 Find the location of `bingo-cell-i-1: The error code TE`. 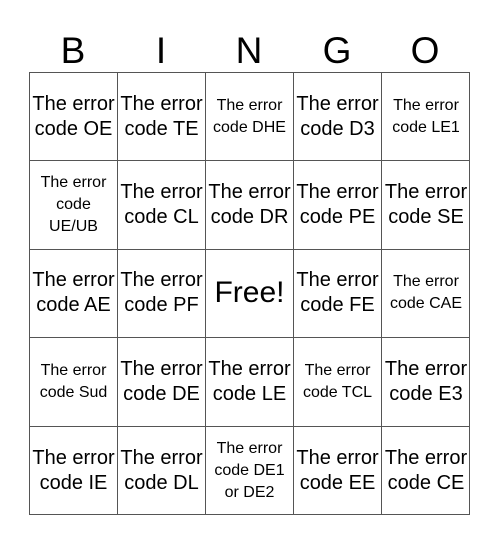

bingo-cell-i-1: The error code TE is located at coordinates (162, 117).